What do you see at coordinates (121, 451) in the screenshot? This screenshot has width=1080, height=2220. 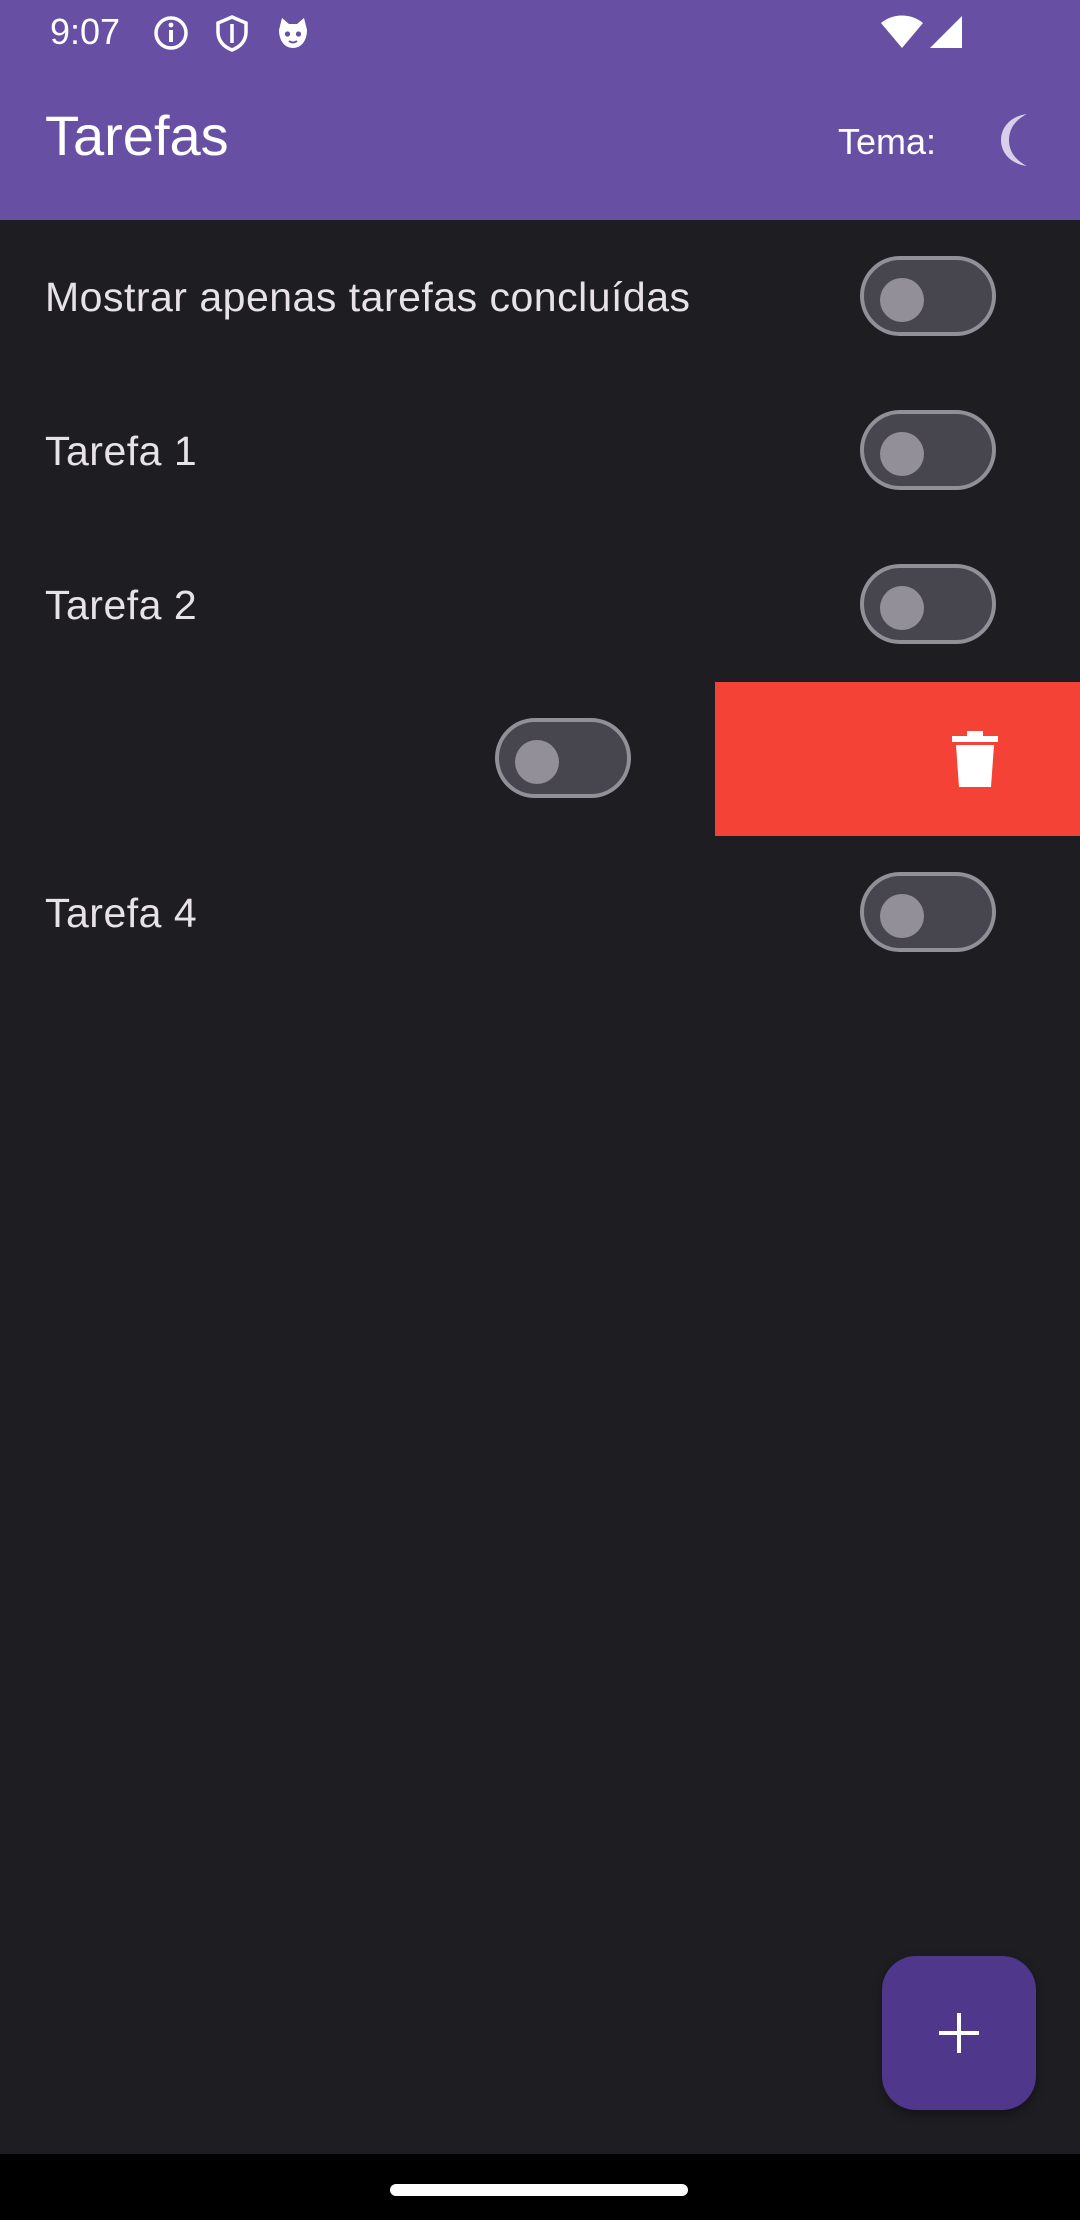 I see `task-label: Tarefa 1` at bounding box center [121, 451].